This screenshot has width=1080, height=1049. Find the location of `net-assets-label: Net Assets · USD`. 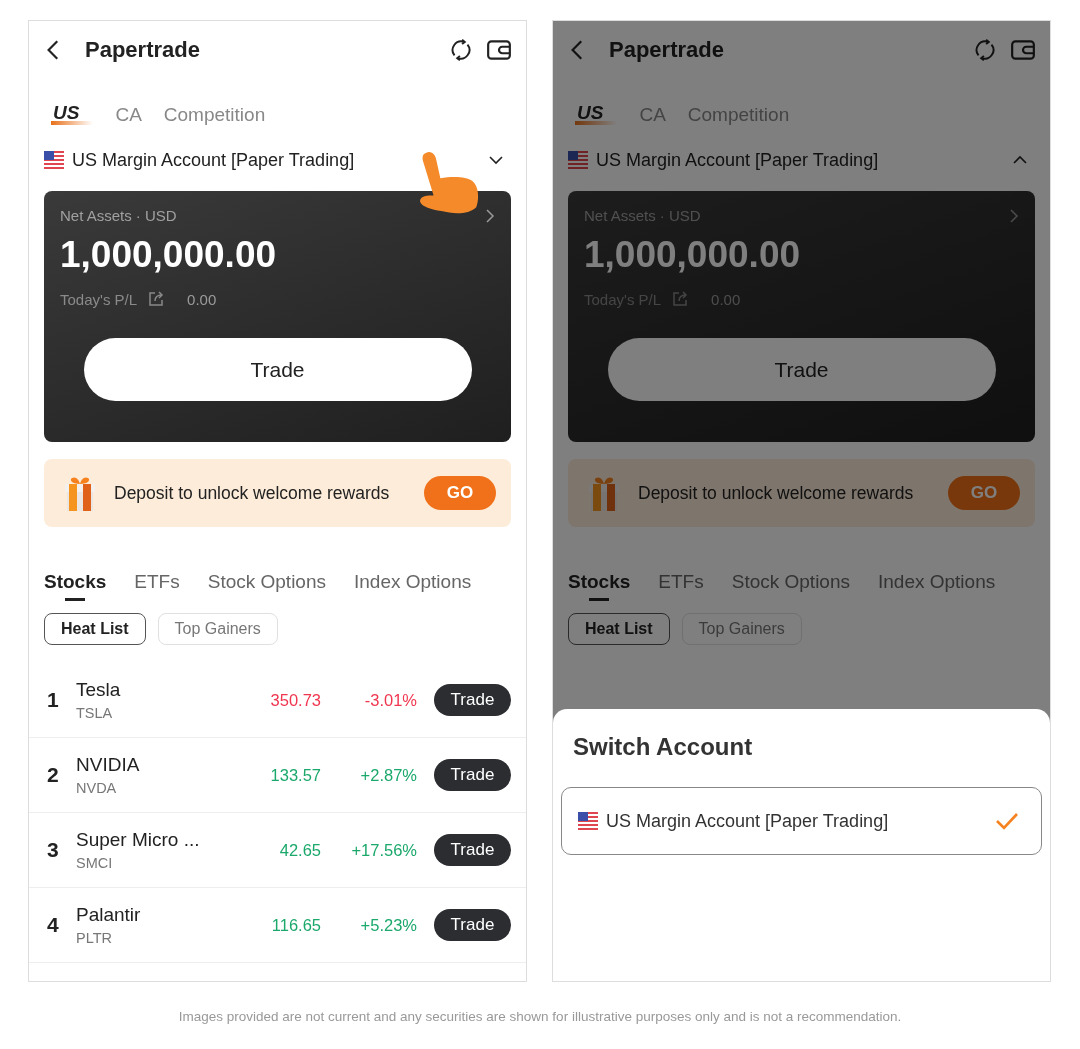

net-assets-label: Net Assets · USD is located at coordinates (118, 215).